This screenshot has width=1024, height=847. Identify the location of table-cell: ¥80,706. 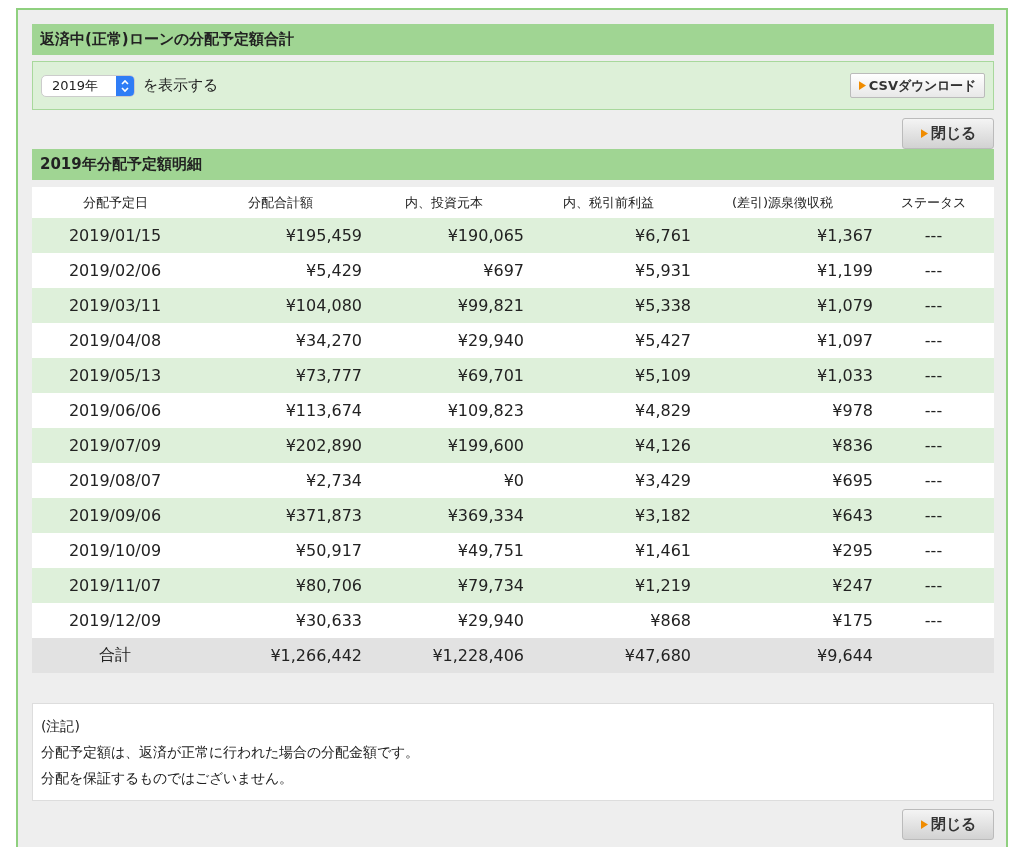
(280, 585).